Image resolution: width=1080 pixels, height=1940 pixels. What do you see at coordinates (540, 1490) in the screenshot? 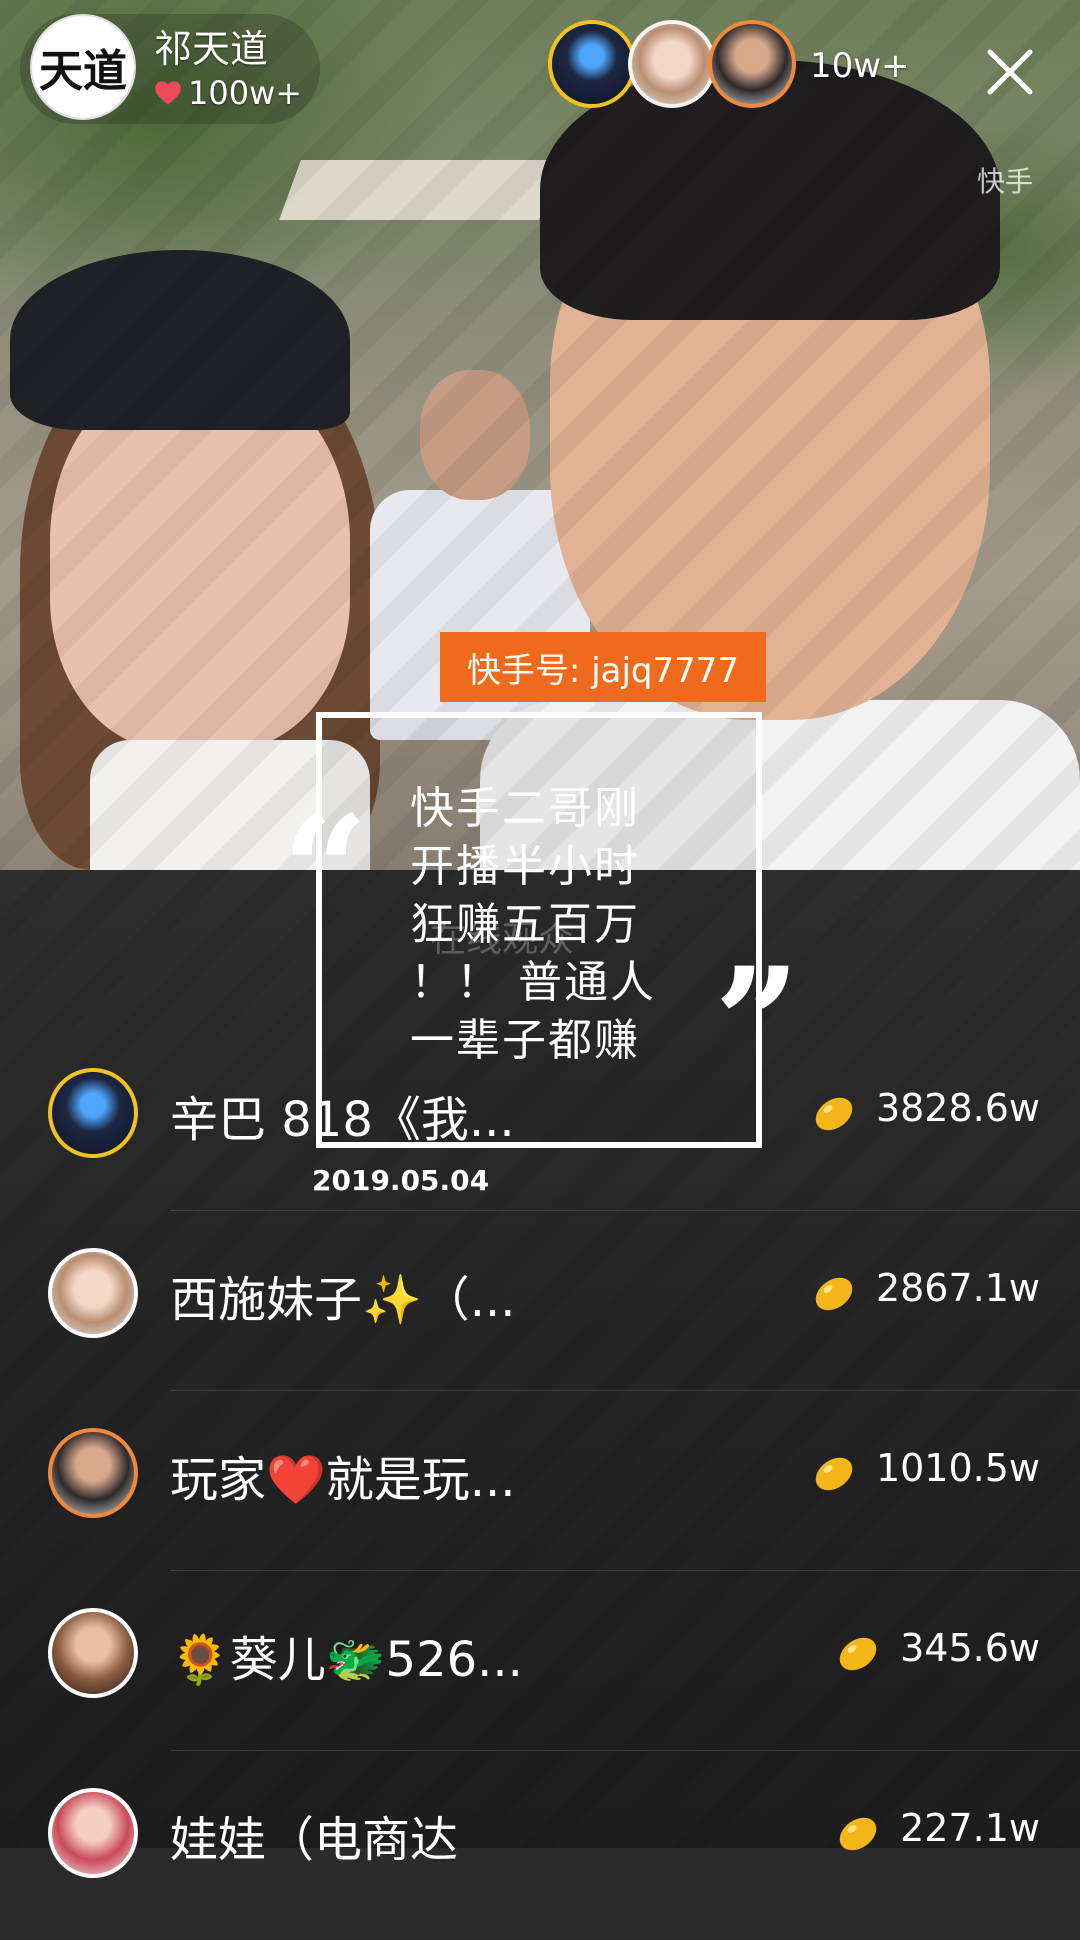
I see `ranking-row: 玩家❤️就是玩... 1010.5w` at bounding box center [540, 1490].